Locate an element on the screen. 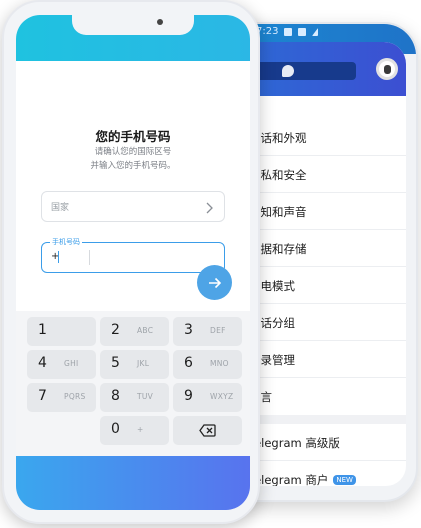 This screenshot has height=528, width=421. phone-number-field: 手机号码 + is located at coordinates (133, 255).